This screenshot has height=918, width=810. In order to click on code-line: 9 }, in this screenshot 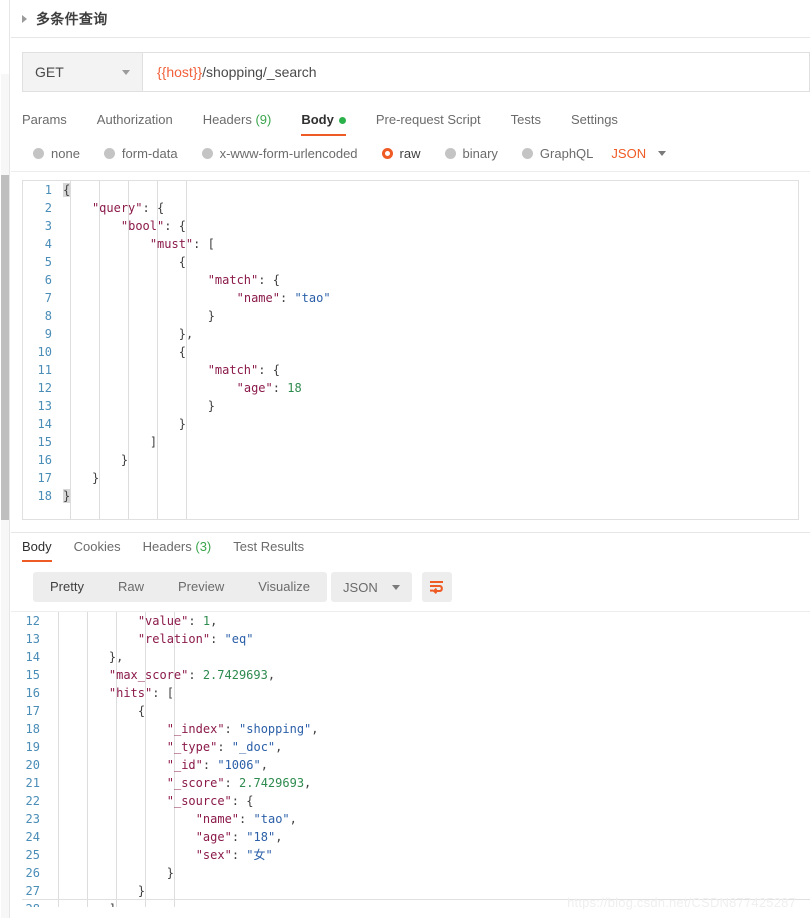, I will do `click(410, 334)`.